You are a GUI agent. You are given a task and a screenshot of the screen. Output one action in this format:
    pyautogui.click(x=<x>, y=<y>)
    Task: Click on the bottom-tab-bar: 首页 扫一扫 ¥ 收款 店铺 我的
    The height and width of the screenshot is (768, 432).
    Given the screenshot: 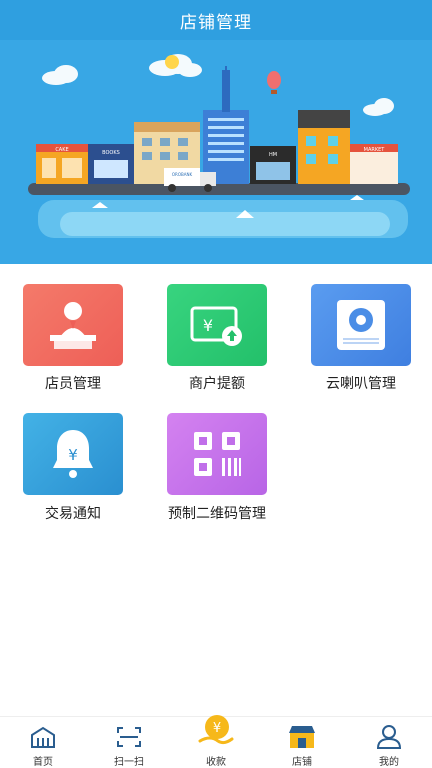 What is the action you would take?
    pyautogui.click(x=216, y=741)
    